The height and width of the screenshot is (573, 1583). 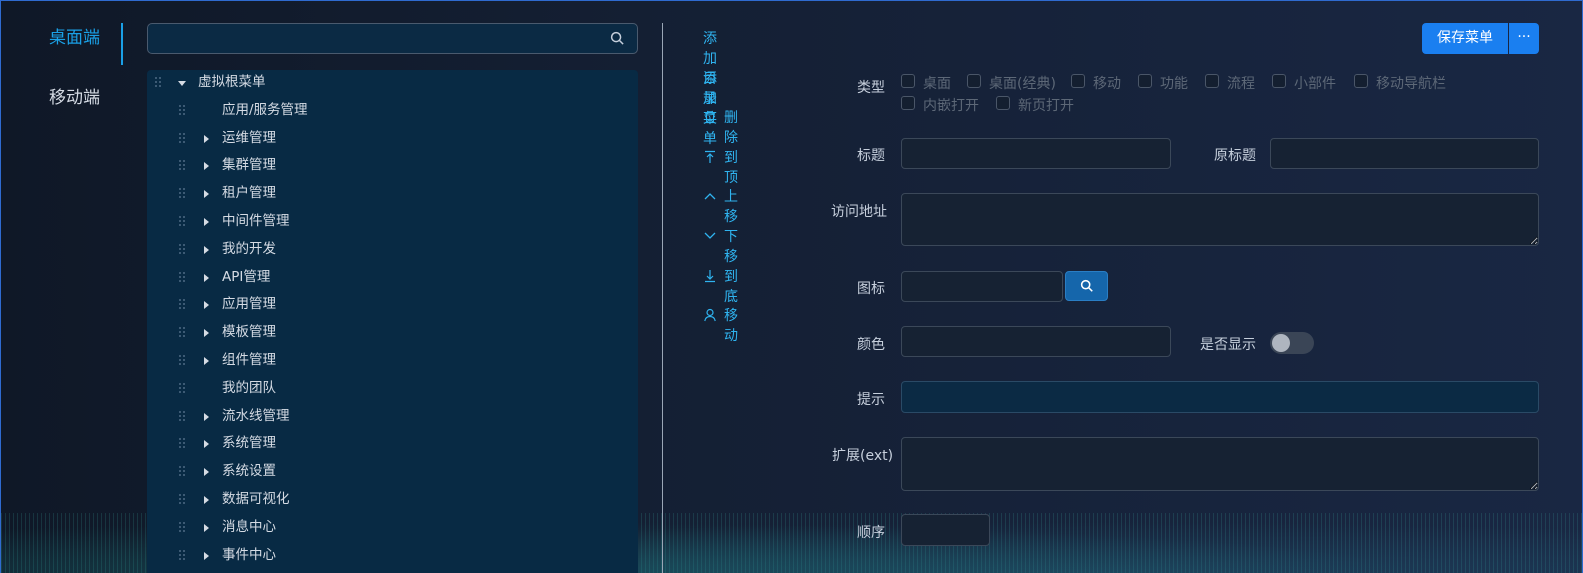 What do you see at coordinates (392, 195) in the screenshot?
I see `tree-item: 租户管理` at bounding box center [392, 195].